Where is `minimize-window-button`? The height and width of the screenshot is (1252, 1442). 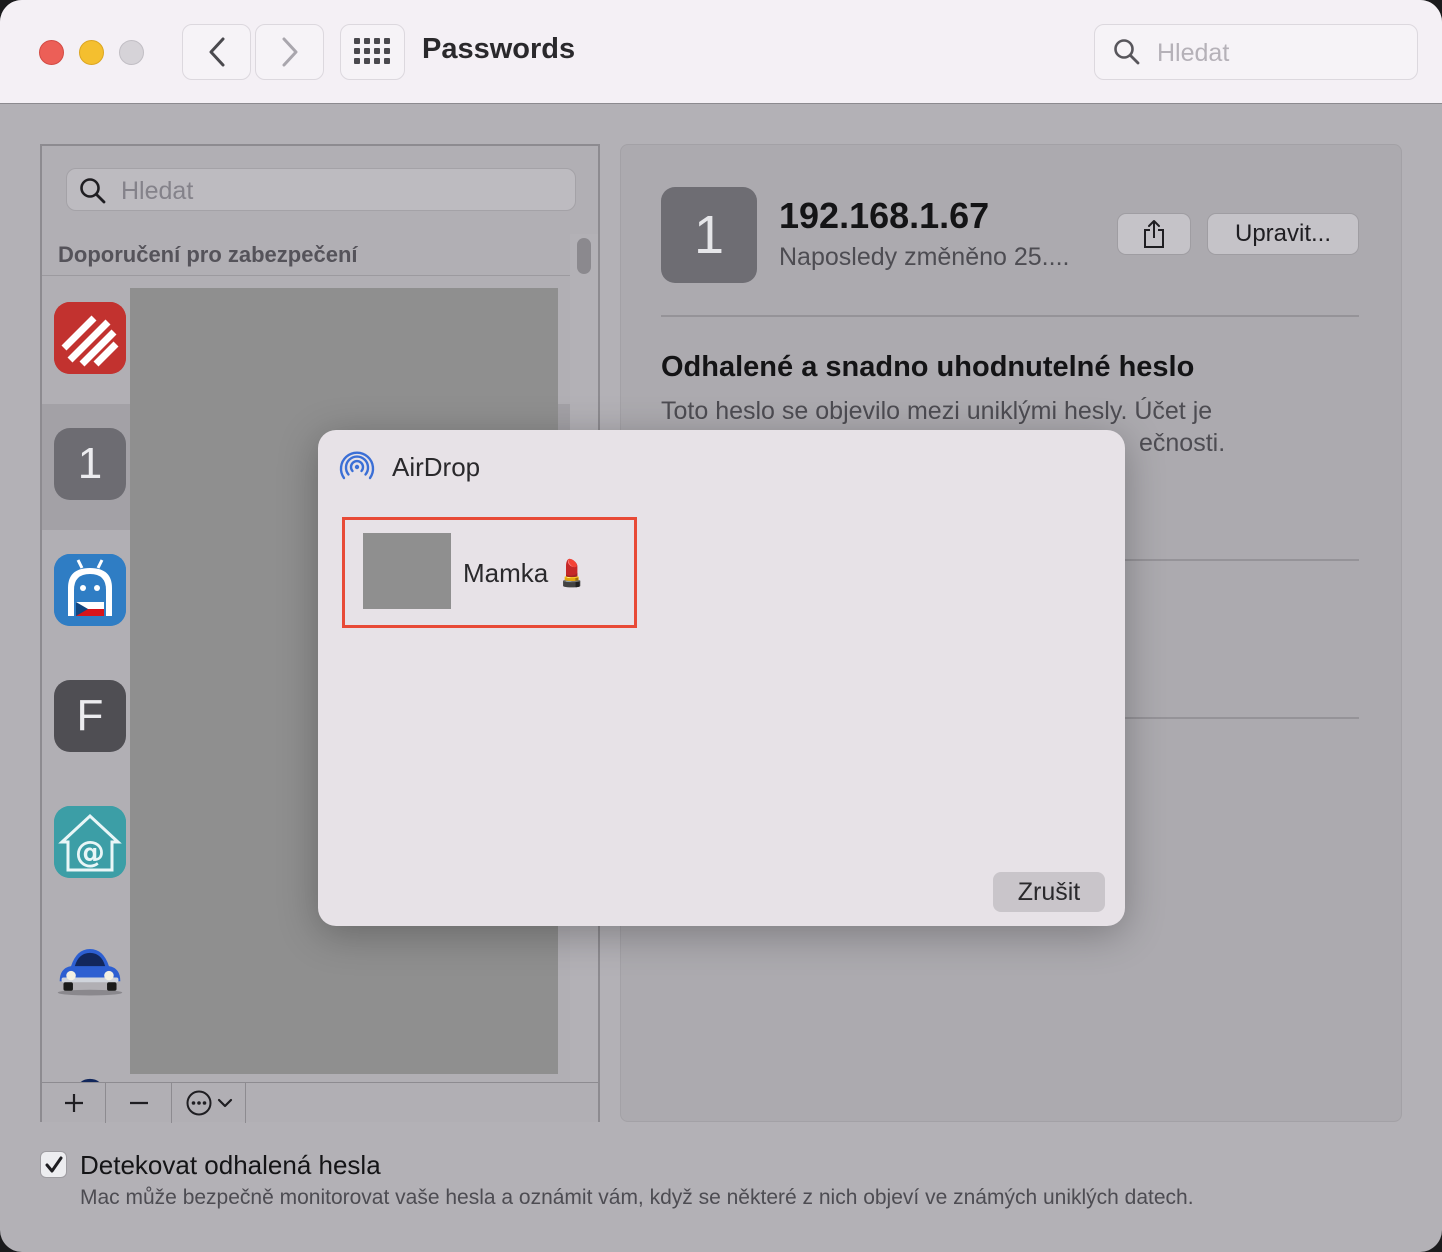
minimize-window-button is located at coordinates (91, 52).